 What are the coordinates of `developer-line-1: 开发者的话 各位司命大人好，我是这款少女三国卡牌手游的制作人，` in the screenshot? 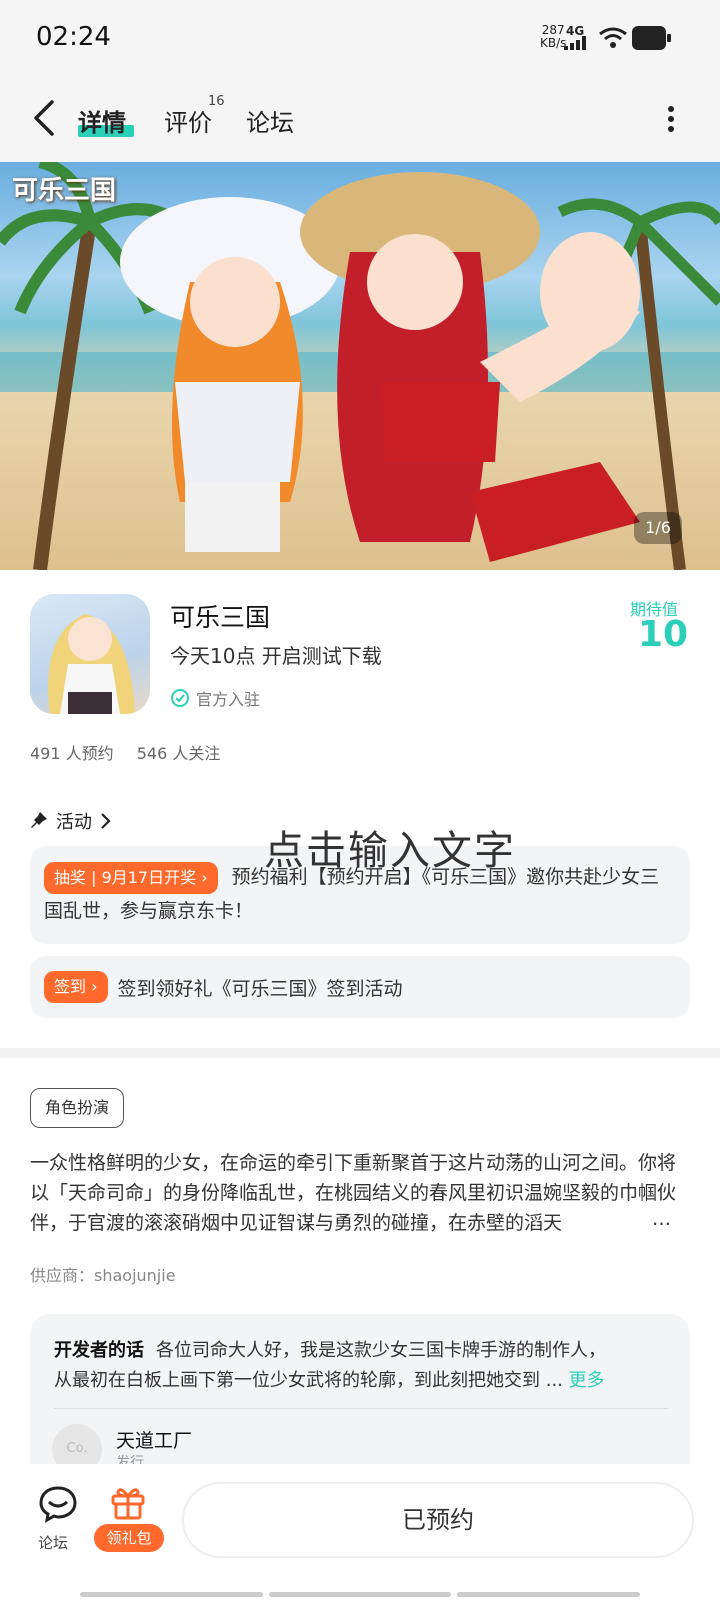 It's located at (330, 1349).